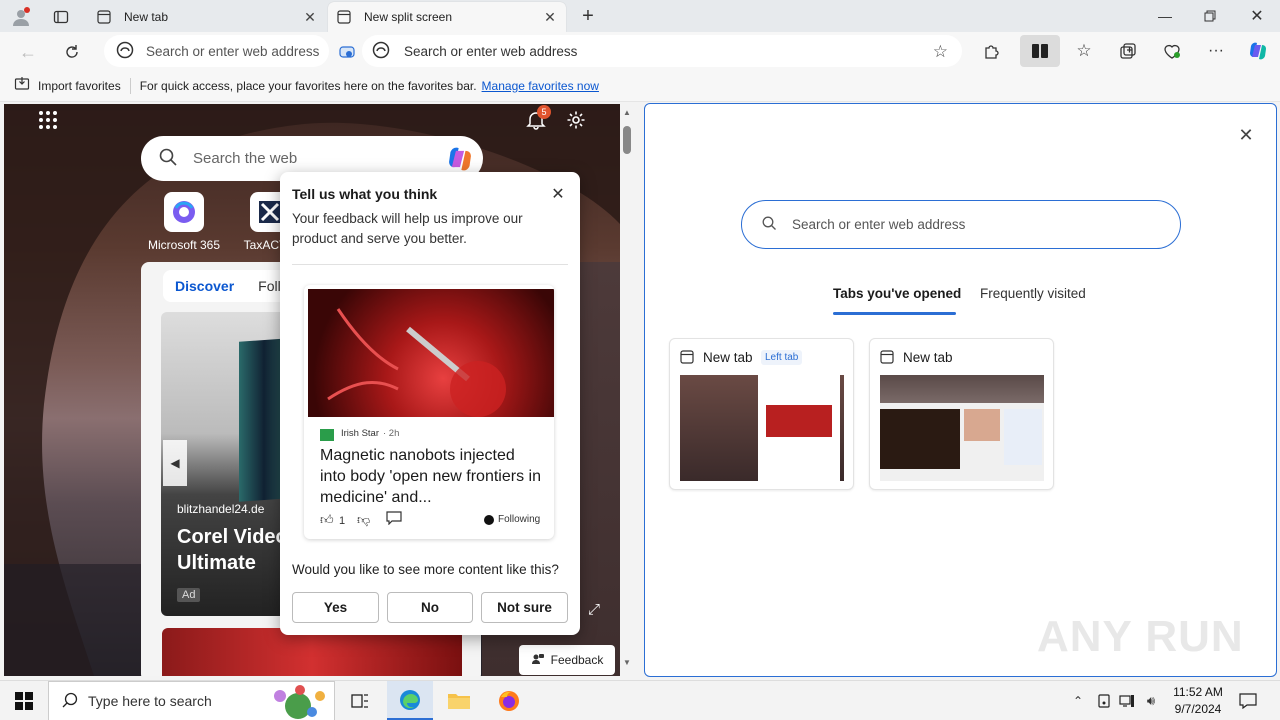 The width and height of the screenshot is (1280, 720). I want to click on carousel-prev-button: ◀, so click(175, 463).